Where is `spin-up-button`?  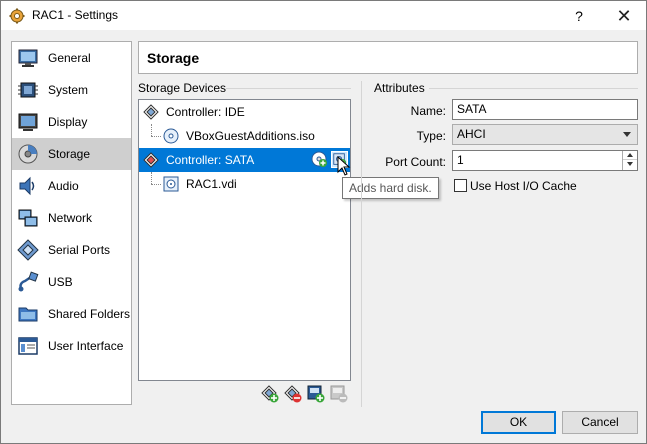 spin-up-button is located at coordinates (630, 155).